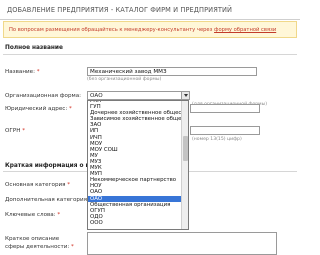 The image size is (320, 255). I want to click on org-form-label: Организационная форма:, so click(43, 96).